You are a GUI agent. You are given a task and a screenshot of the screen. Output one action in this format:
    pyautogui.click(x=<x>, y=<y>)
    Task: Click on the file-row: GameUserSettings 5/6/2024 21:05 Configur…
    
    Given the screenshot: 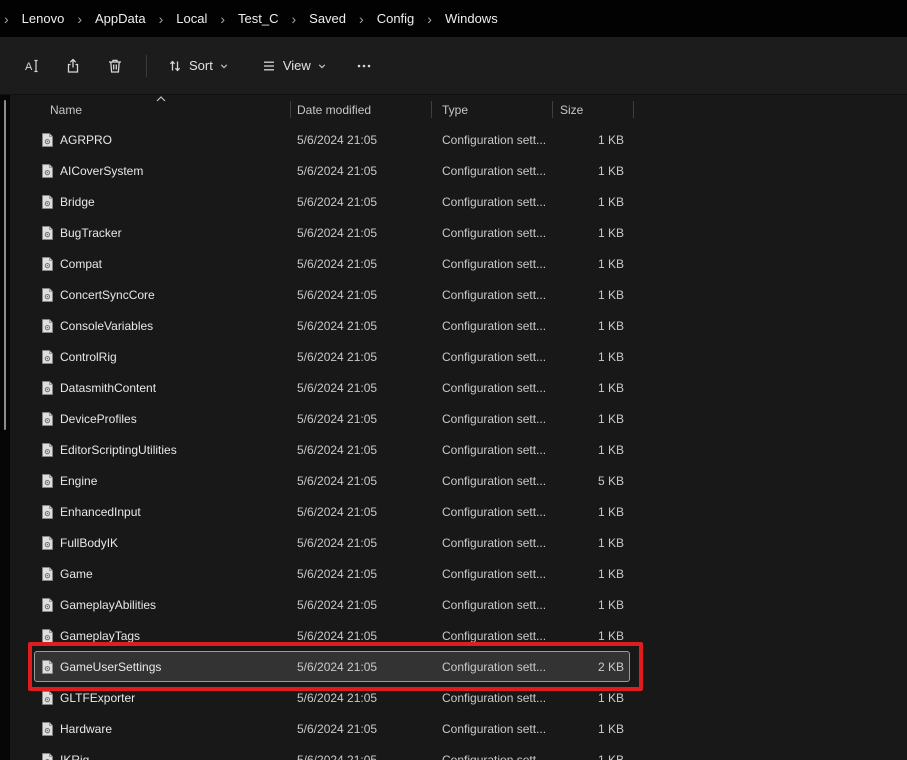 What is the action you would take?
    pyautogui.click(x=335, y=666)
    